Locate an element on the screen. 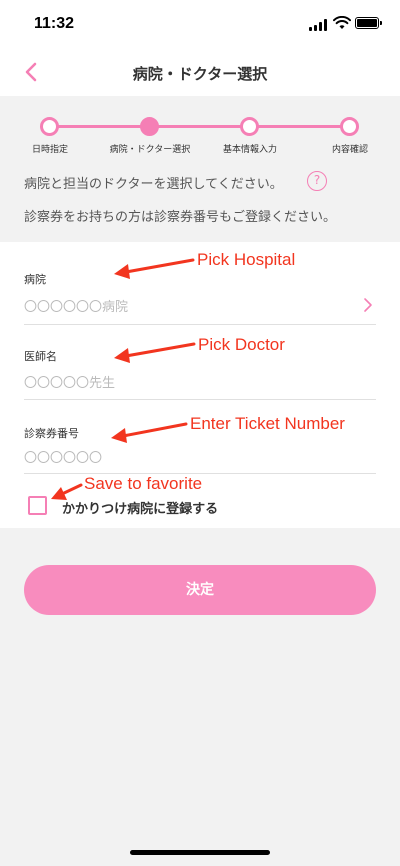 This screenshot has width=400, height=866. help-icon: ? is located at coordinates (317, 181).